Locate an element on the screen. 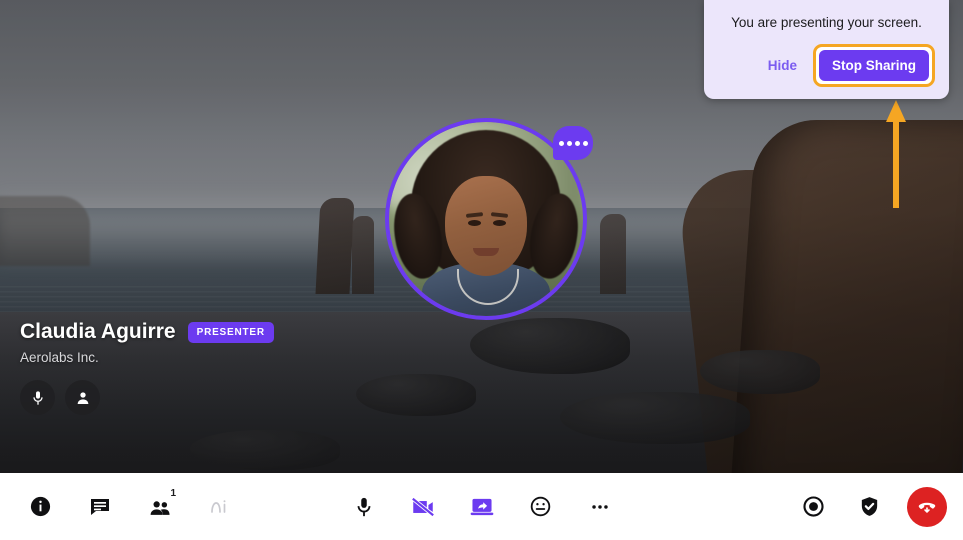 The image size is (963, 540). people-icon: 1 is located at coordinates (160, 506).